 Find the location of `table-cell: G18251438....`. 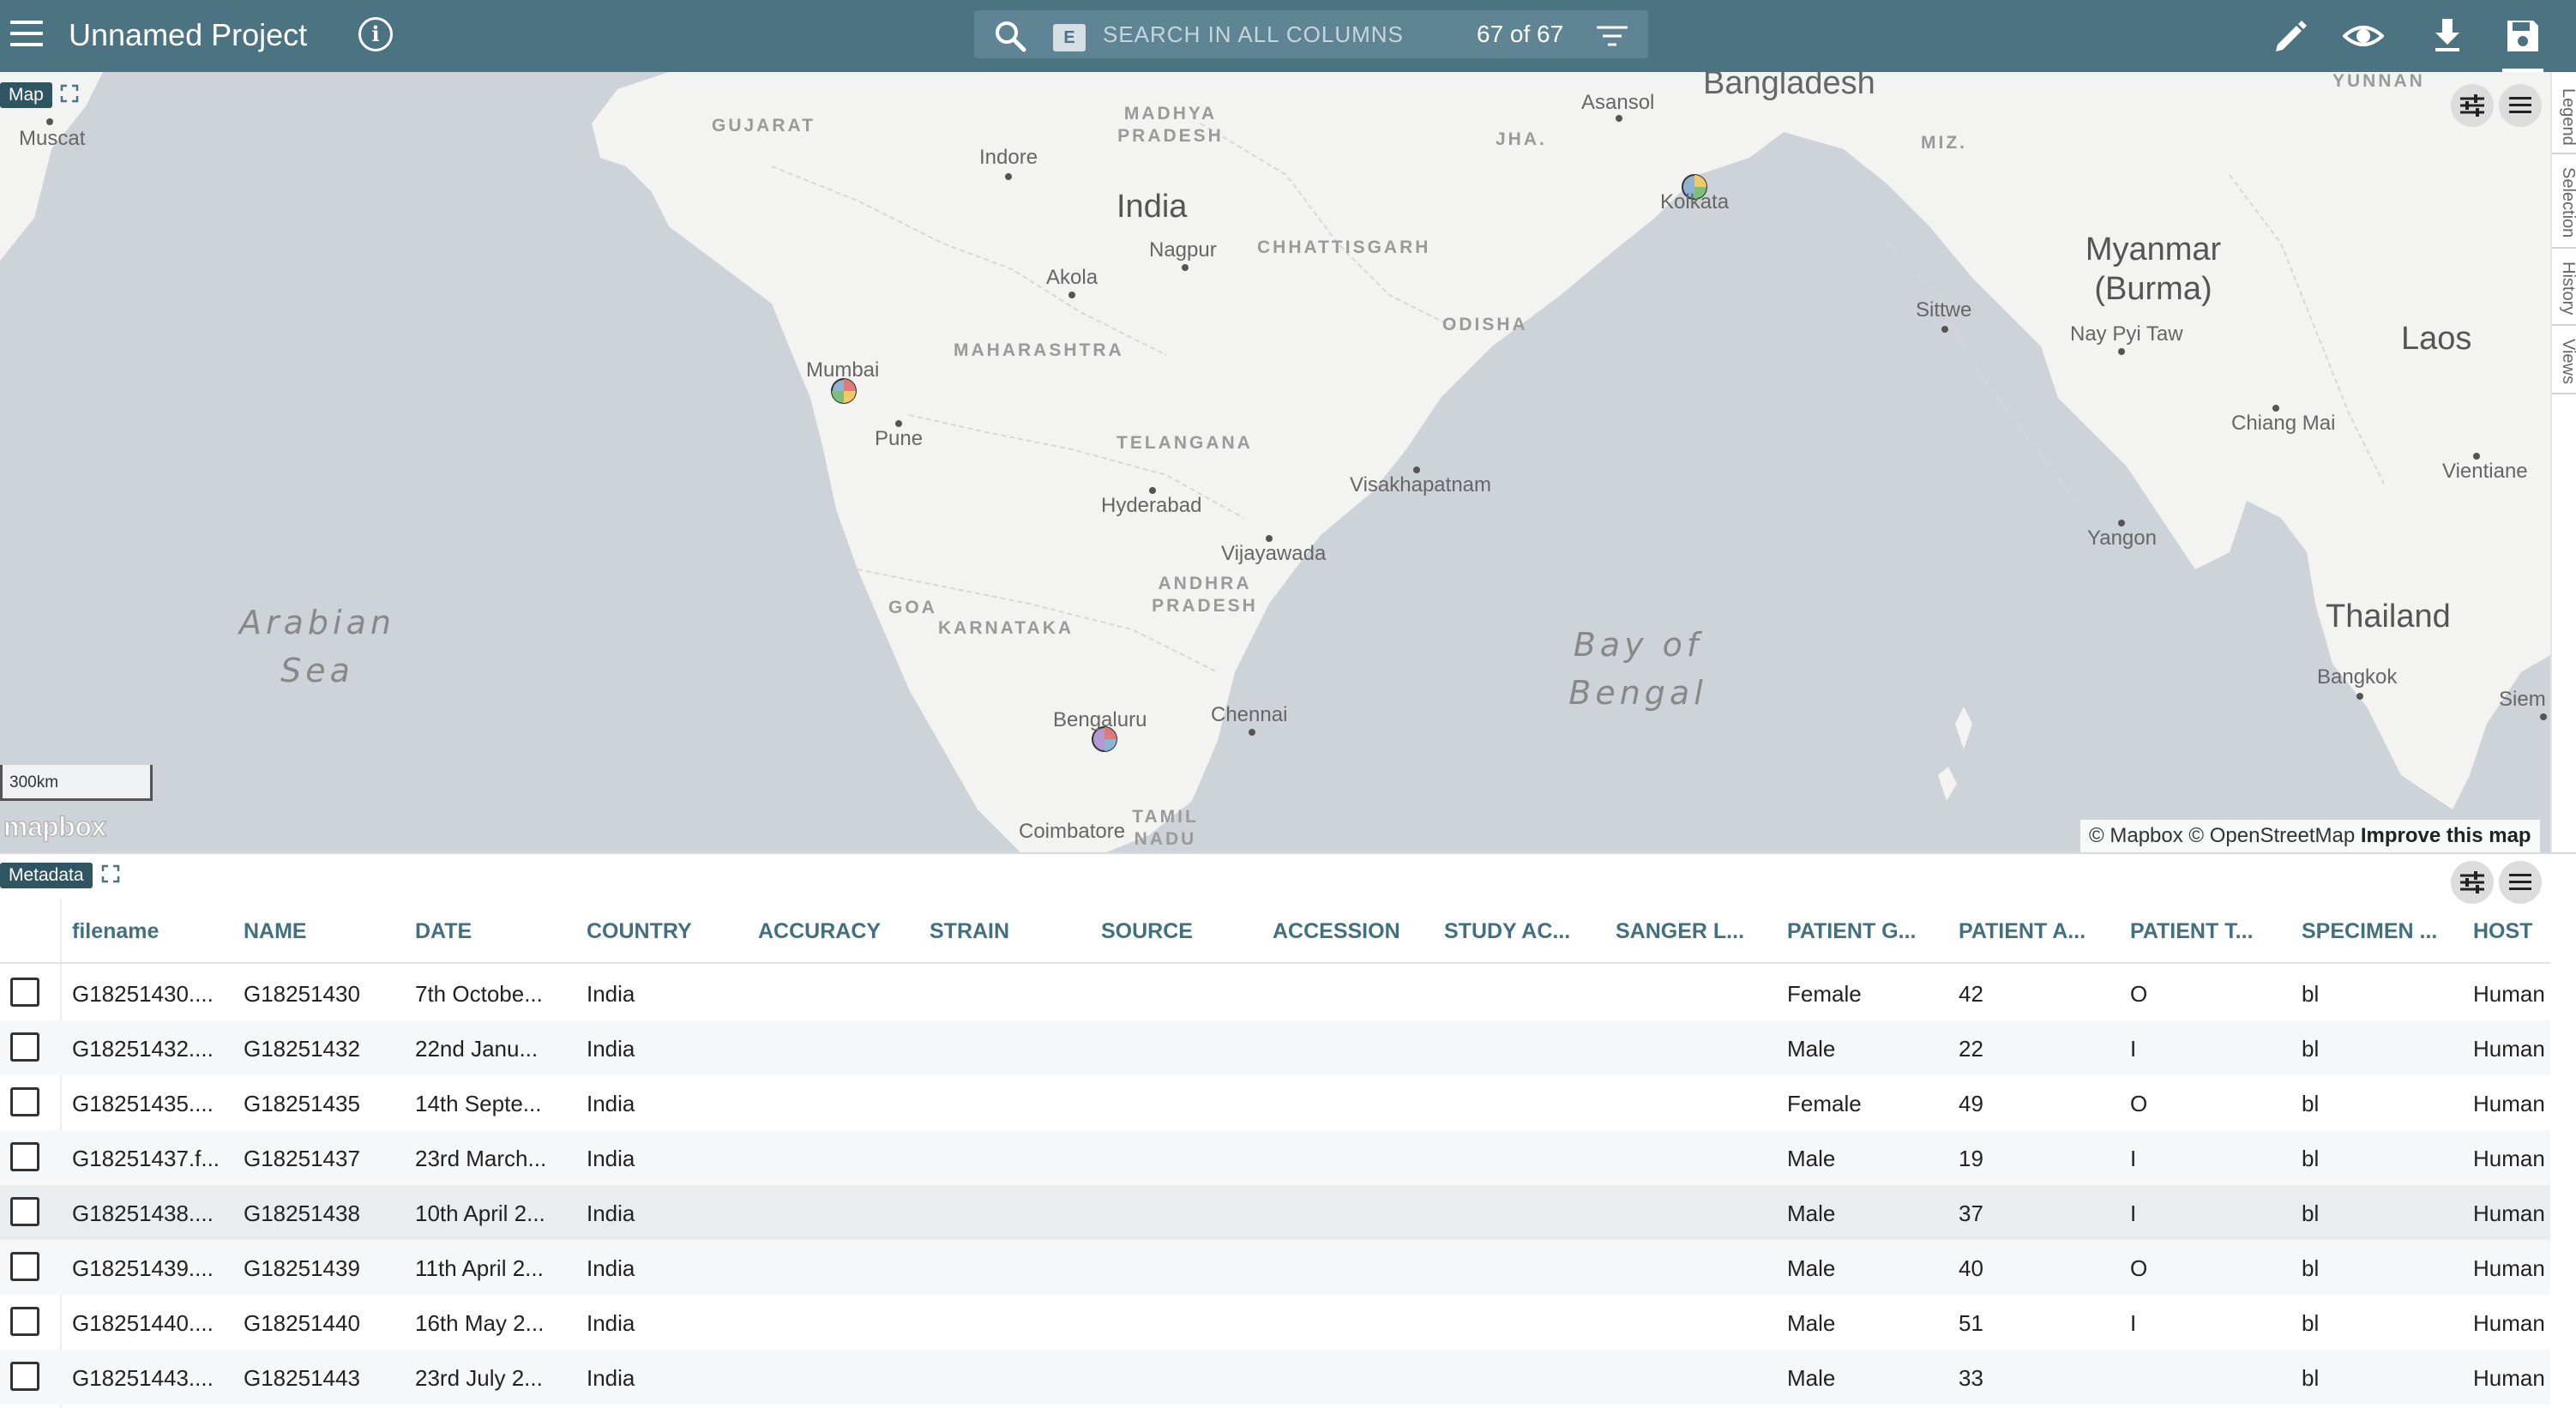

table-cell: G18251438.... is located at coordinates (143, 1213).